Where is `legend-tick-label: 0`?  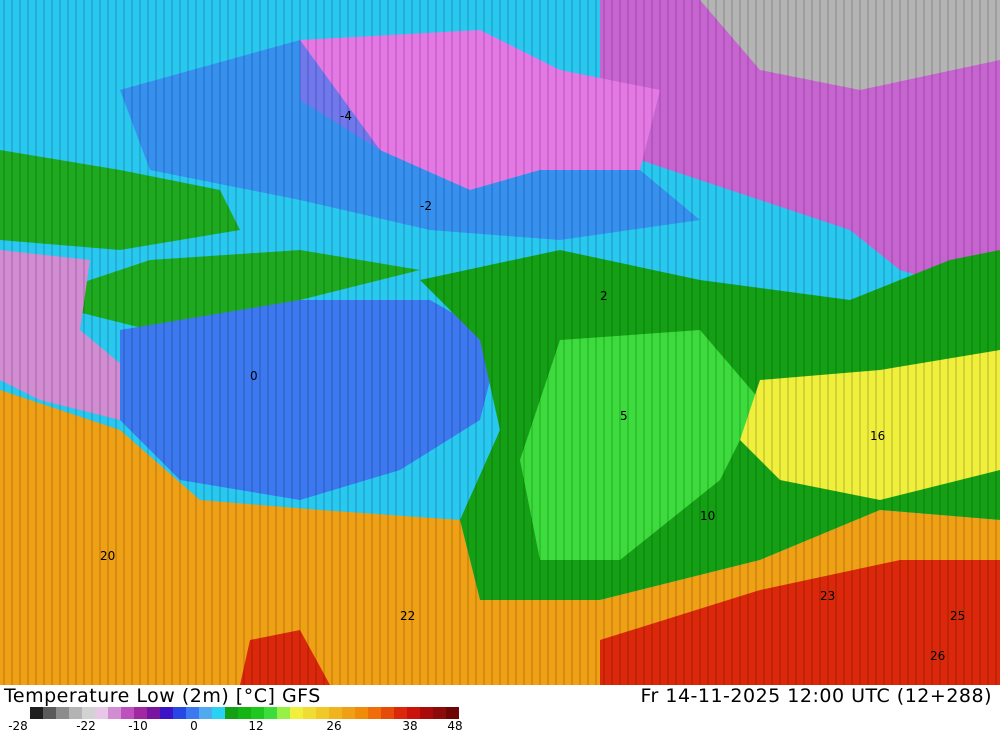 legend-tick-label: 0 is located at coordinates (194, 726).